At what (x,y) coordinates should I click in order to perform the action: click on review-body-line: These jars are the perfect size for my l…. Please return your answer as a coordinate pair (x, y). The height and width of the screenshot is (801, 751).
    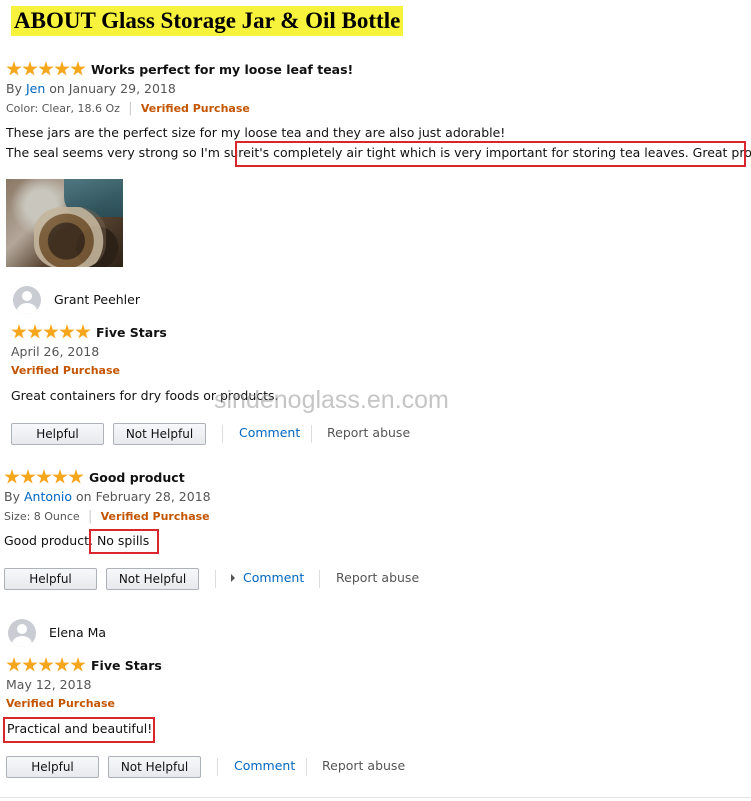
    Looking at the image, I should click on (256, 132).